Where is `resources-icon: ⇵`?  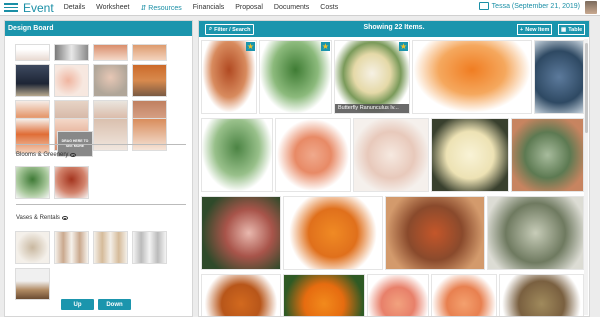
resources-icon: ⇵ is located at coordinates (143, 8).